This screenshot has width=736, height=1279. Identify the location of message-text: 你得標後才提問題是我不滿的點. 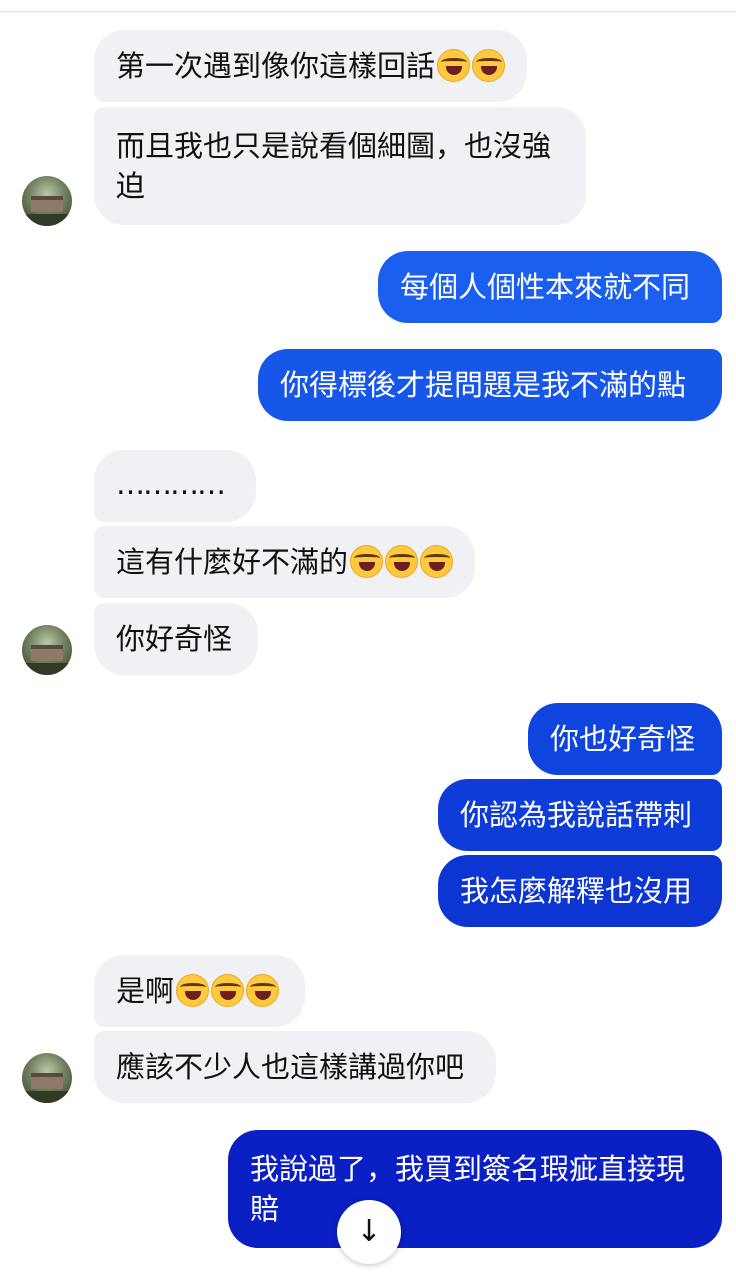
(483, 385).